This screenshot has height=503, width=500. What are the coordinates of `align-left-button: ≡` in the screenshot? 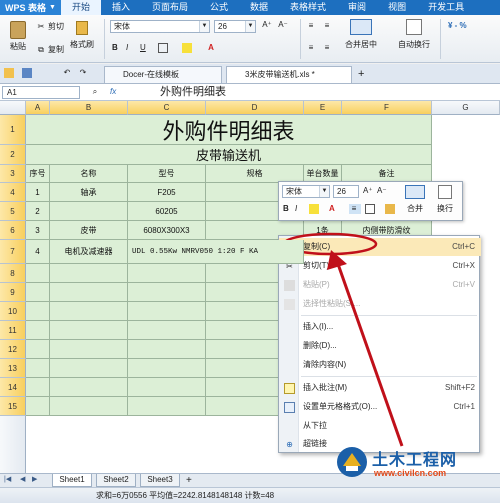 It's located at (312, 48).